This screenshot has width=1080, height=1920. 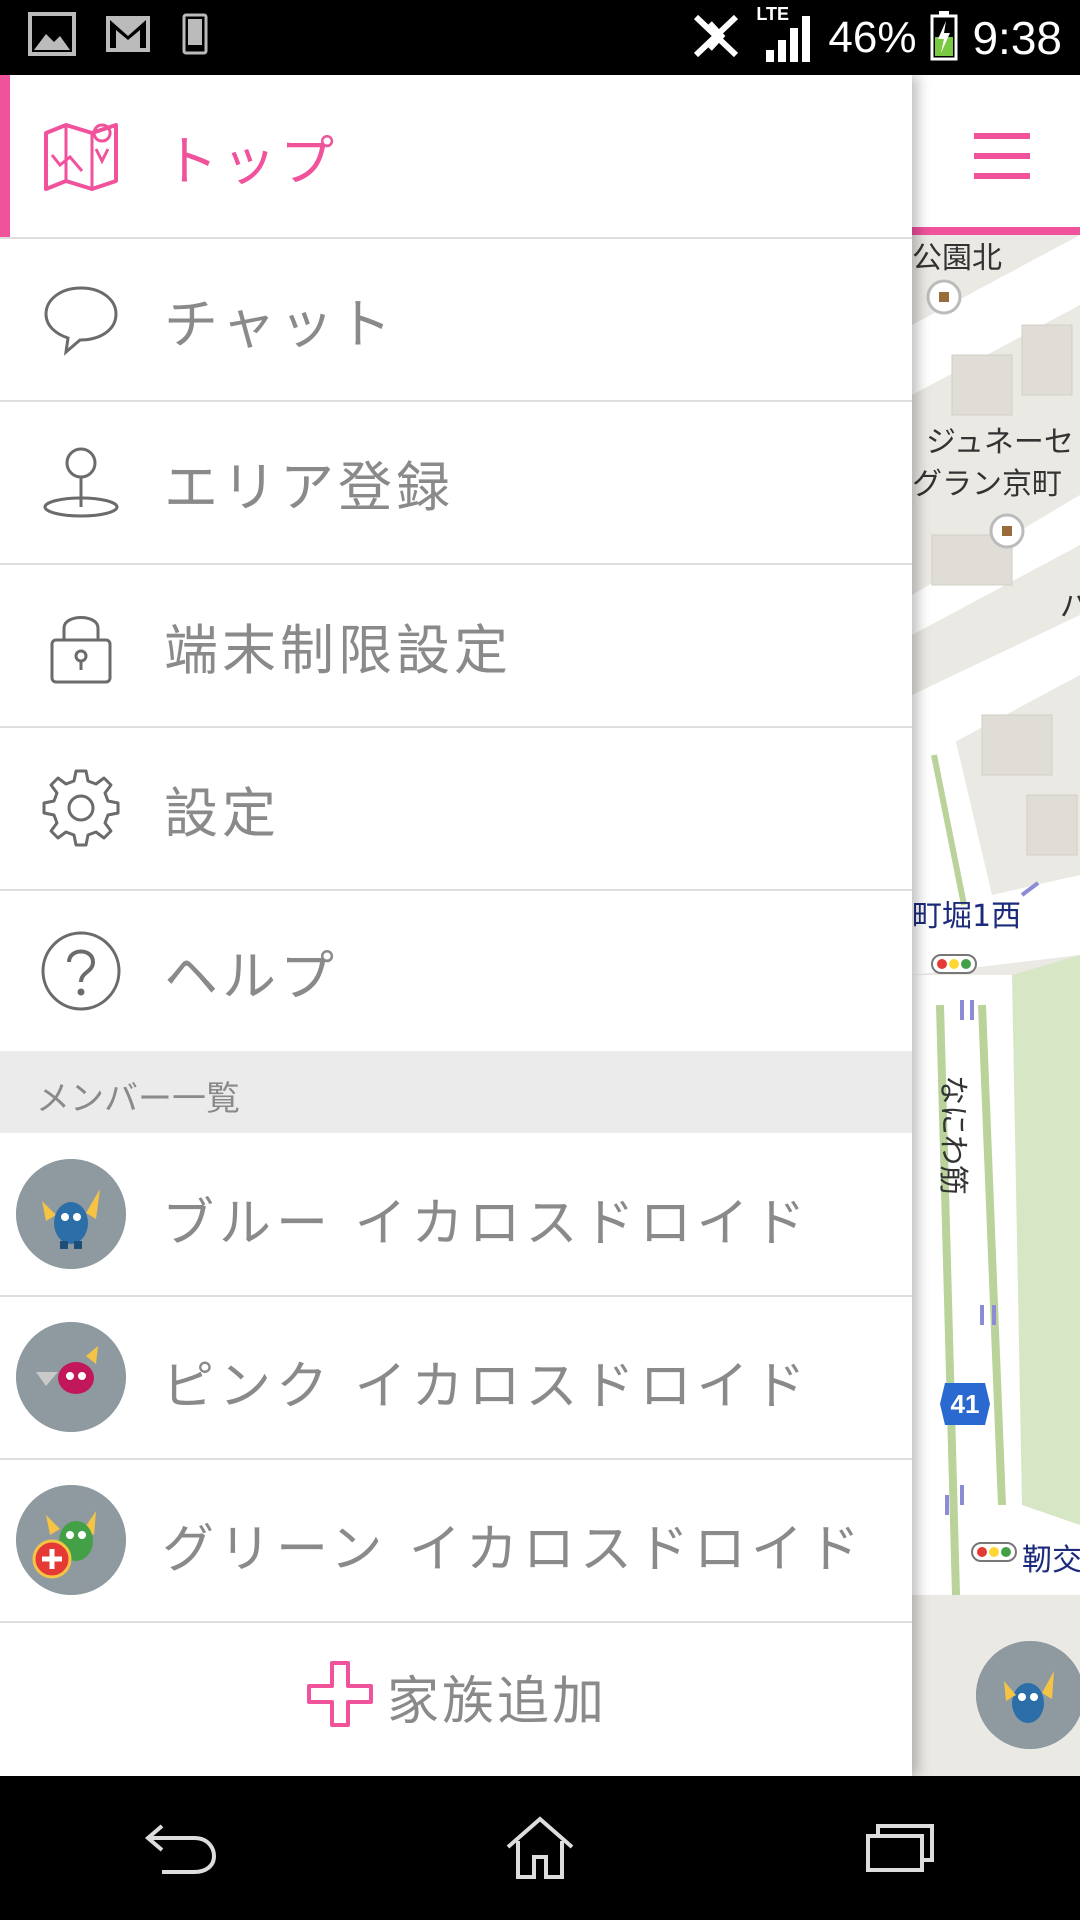 I want to click on map-icon, so click(x=81, y=156).